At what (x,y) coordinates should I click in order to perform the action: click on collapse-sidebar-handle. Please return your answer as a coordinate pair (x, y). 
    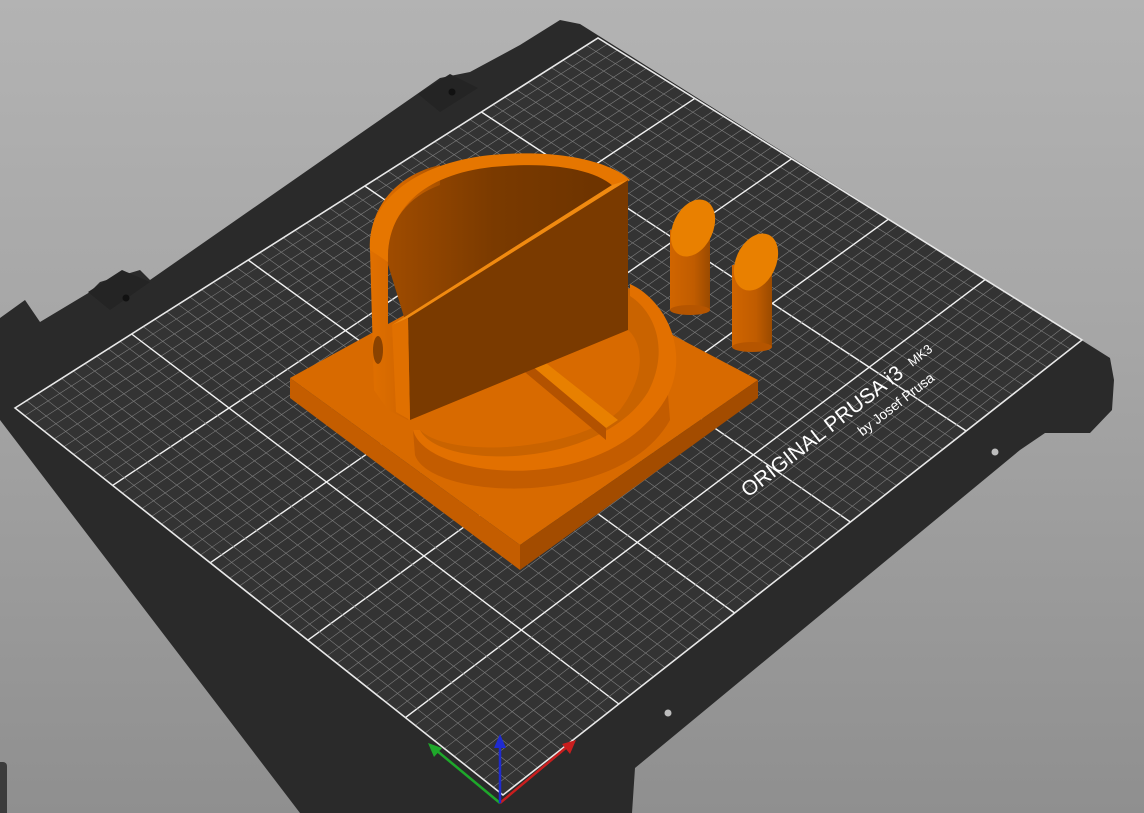
    Looking at the image, I should click on (3, 787).